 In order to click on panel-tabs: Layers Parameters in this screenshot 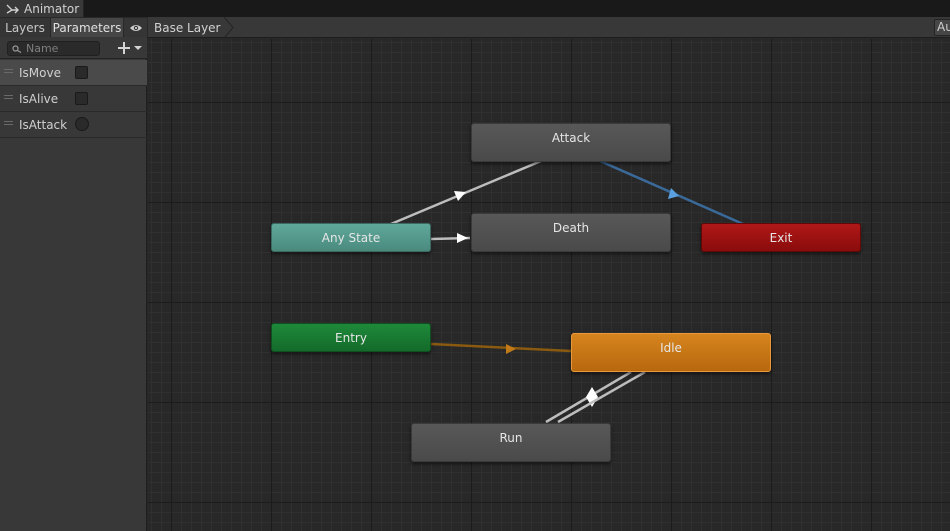, I will do `click(73, 27)`.